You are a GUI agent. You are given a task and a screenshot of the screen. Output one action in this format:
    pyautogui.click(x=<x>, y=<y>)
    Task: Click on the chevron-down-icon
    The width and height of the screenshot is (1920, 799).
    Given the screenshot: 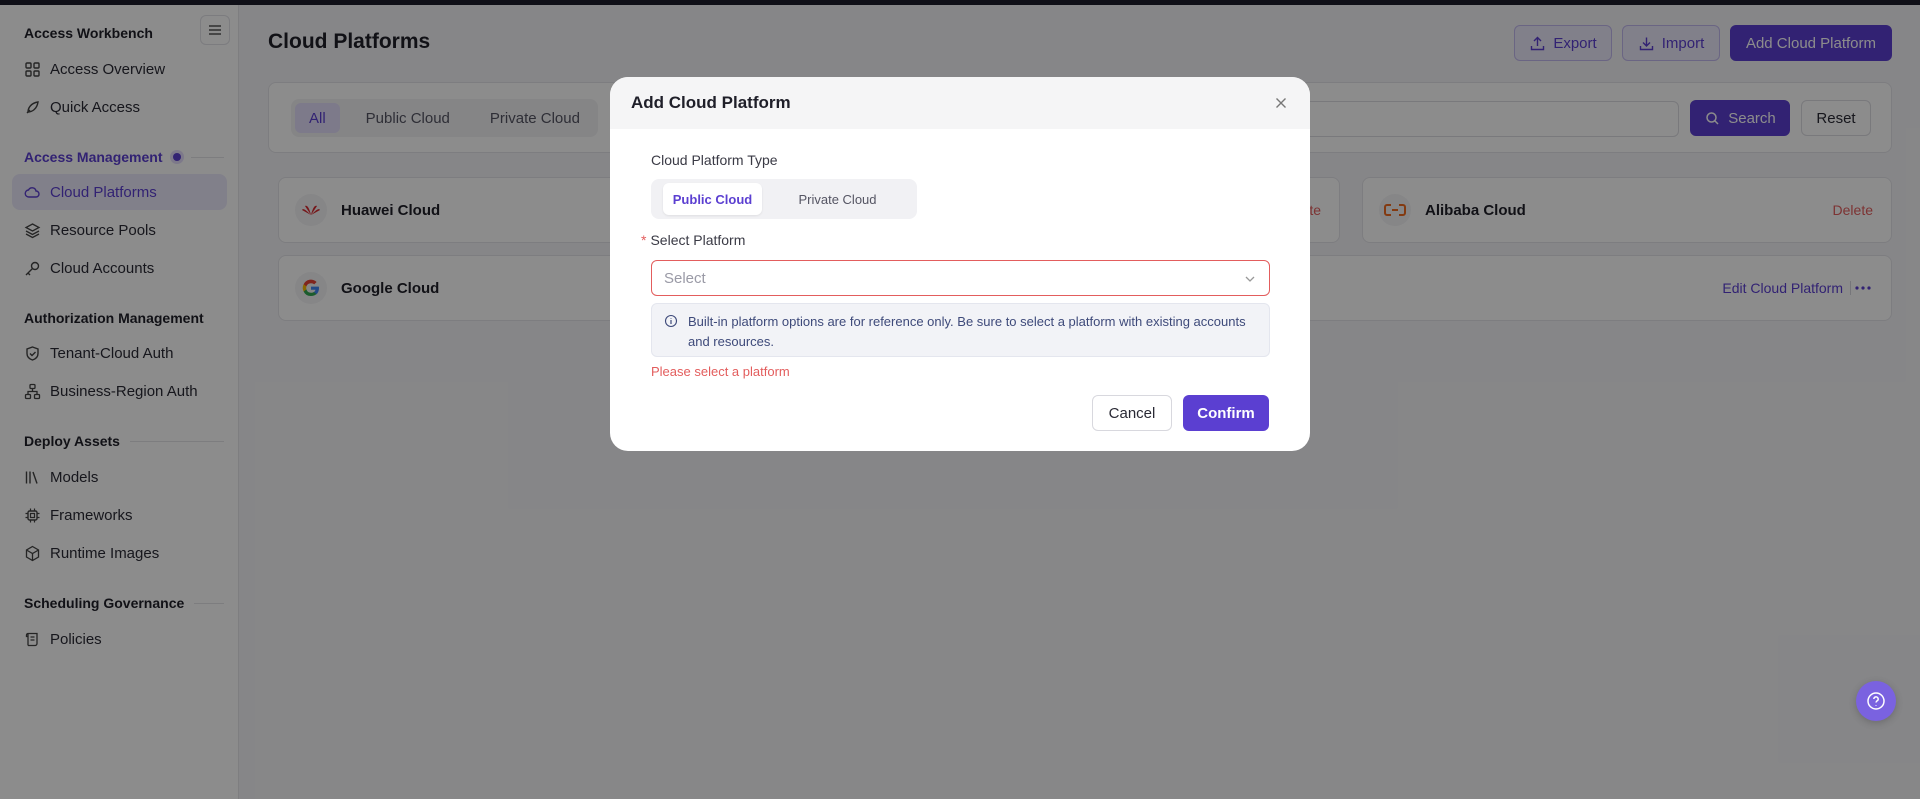 What is the action you would take?
    pyautogui.click(x=1250, y=279)
    